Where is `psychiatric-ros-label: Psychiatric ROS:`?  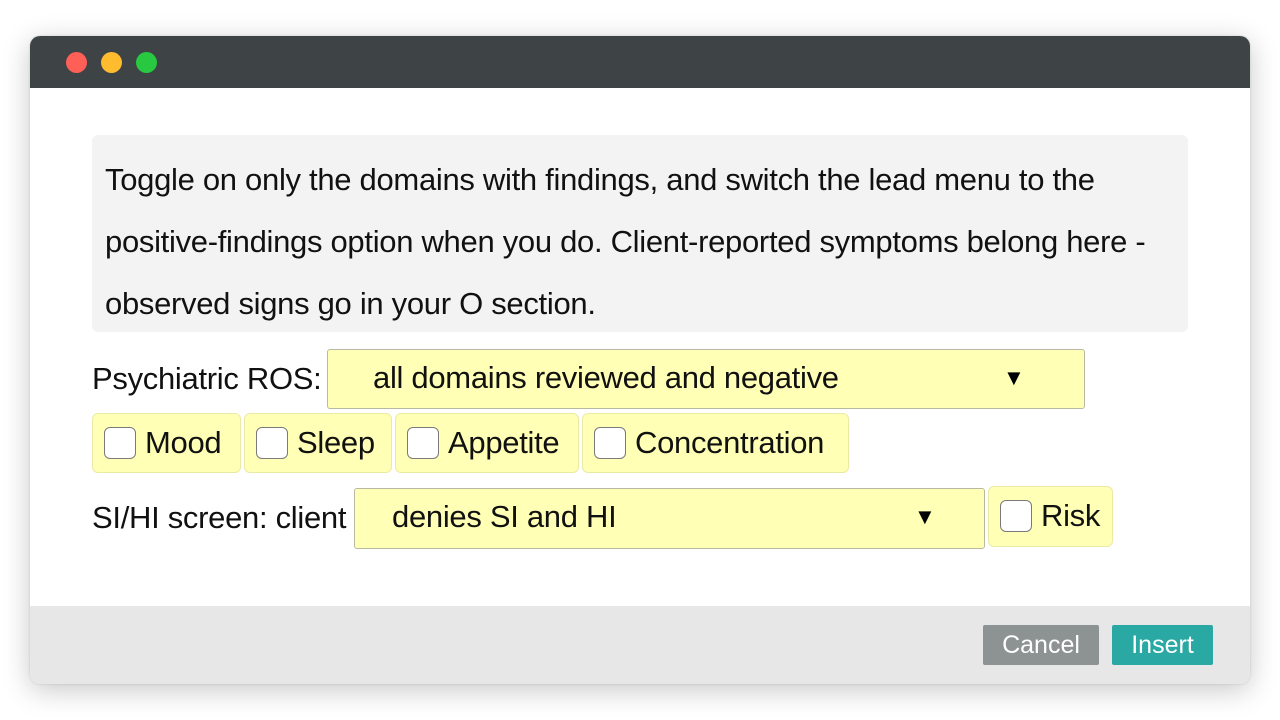 psychiatric-ros-label: Psychiatric ROS: is located at coordinates (207, 378).